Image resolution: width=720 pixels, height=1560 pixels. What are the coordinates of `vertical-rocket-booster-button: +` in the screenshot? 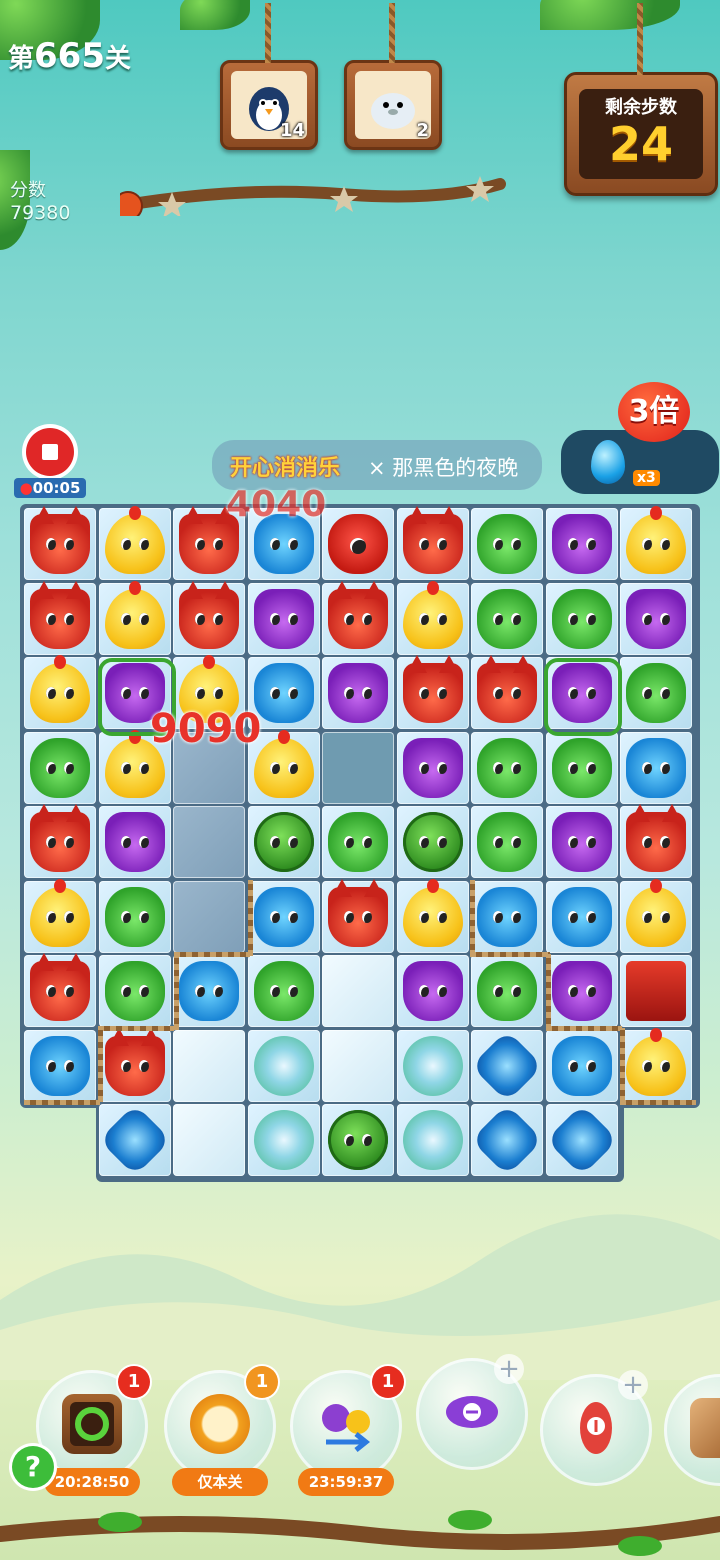 It's located at (596, 1428).